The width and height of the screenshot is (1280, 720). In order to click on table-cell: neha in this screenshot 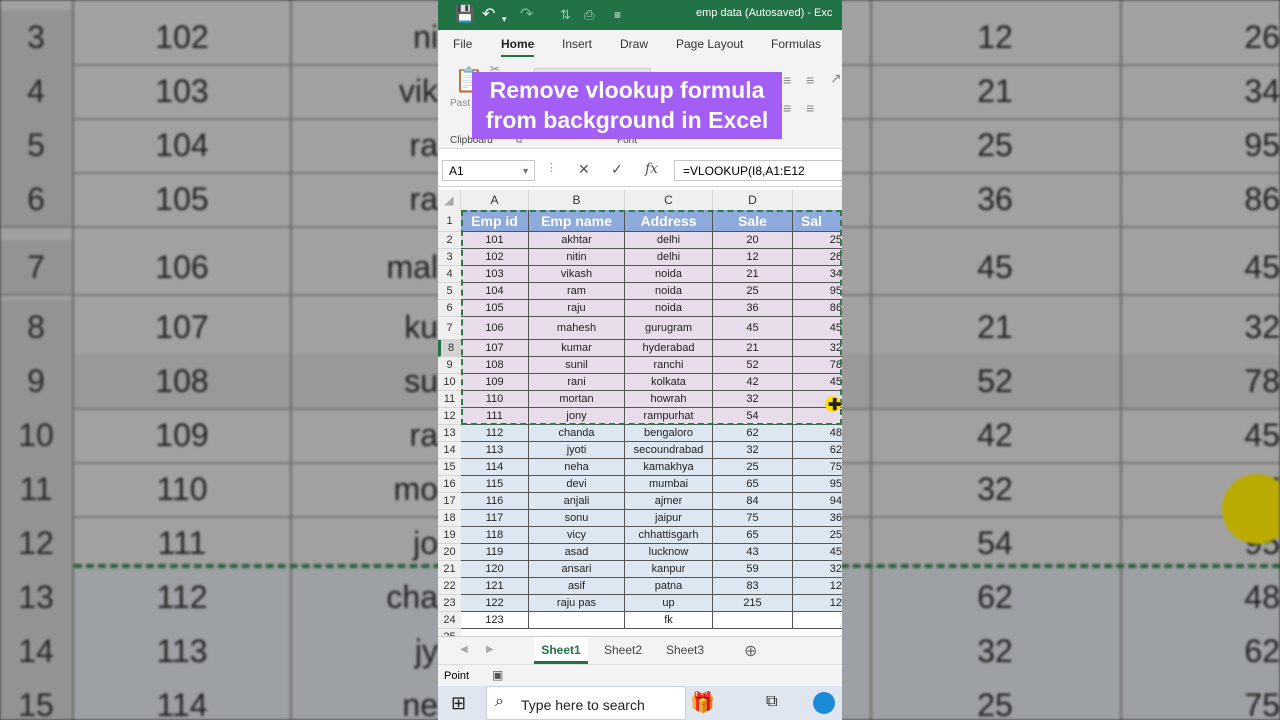, I will do `click(577, 467)`.